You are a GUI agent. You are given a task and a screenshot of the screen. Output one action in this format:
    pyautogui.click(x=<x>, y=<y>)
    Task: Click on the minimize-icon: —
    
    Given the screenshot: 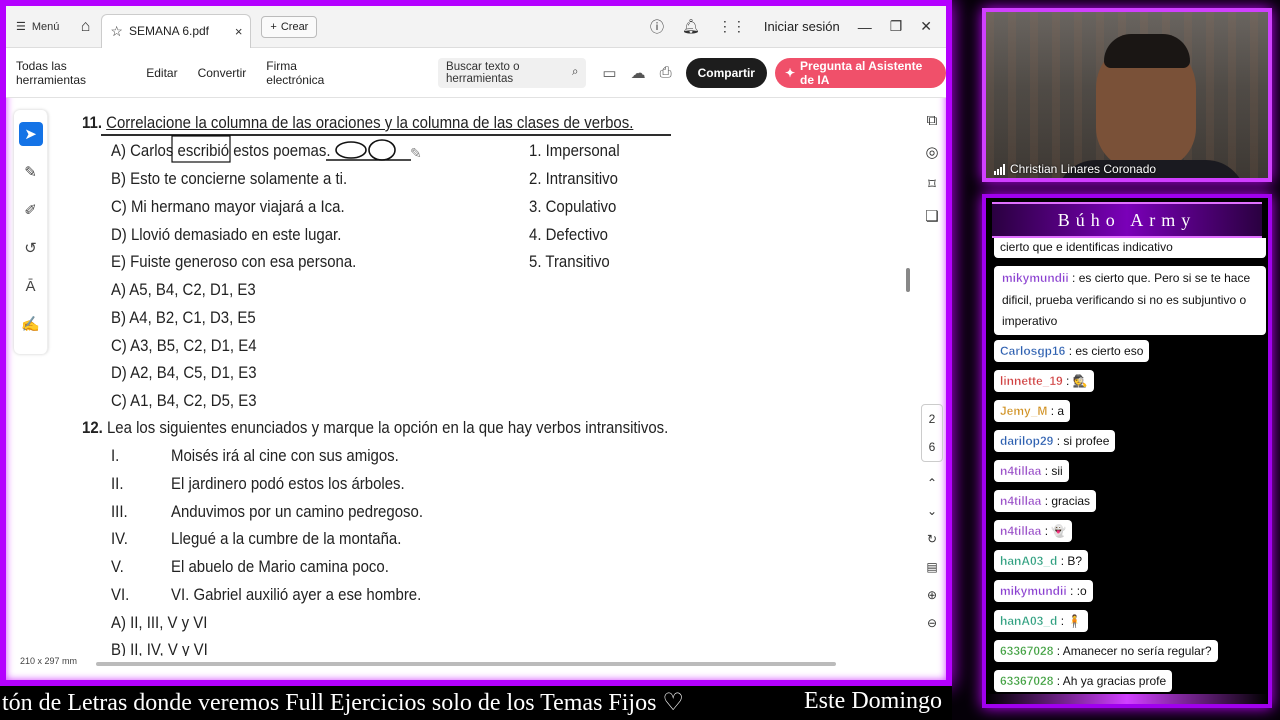 What is the action you would take?
    pyautogui.click(x=865, y=27)
    